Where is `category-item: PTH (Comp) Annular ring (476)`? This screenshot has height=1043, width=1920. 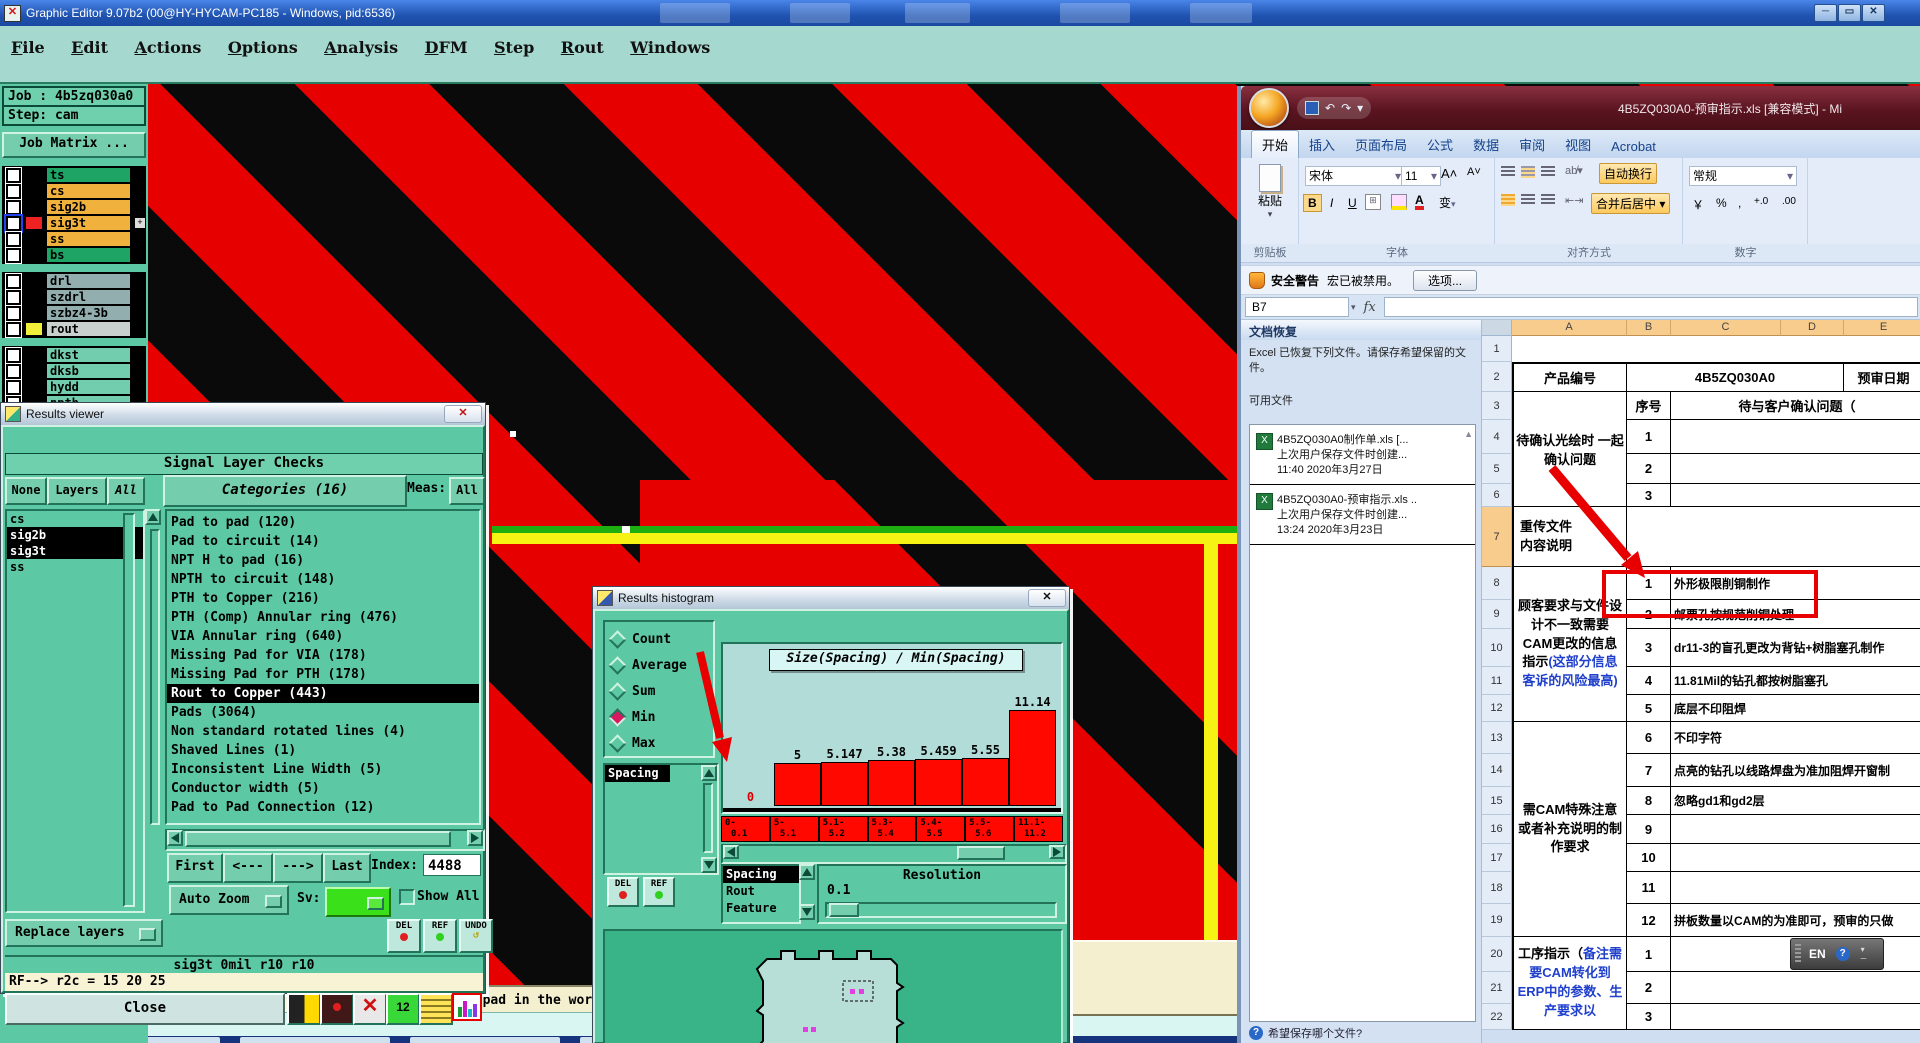 category-item: PTH (Comp) Annular ring (476) is located at coordinates (323, 617).